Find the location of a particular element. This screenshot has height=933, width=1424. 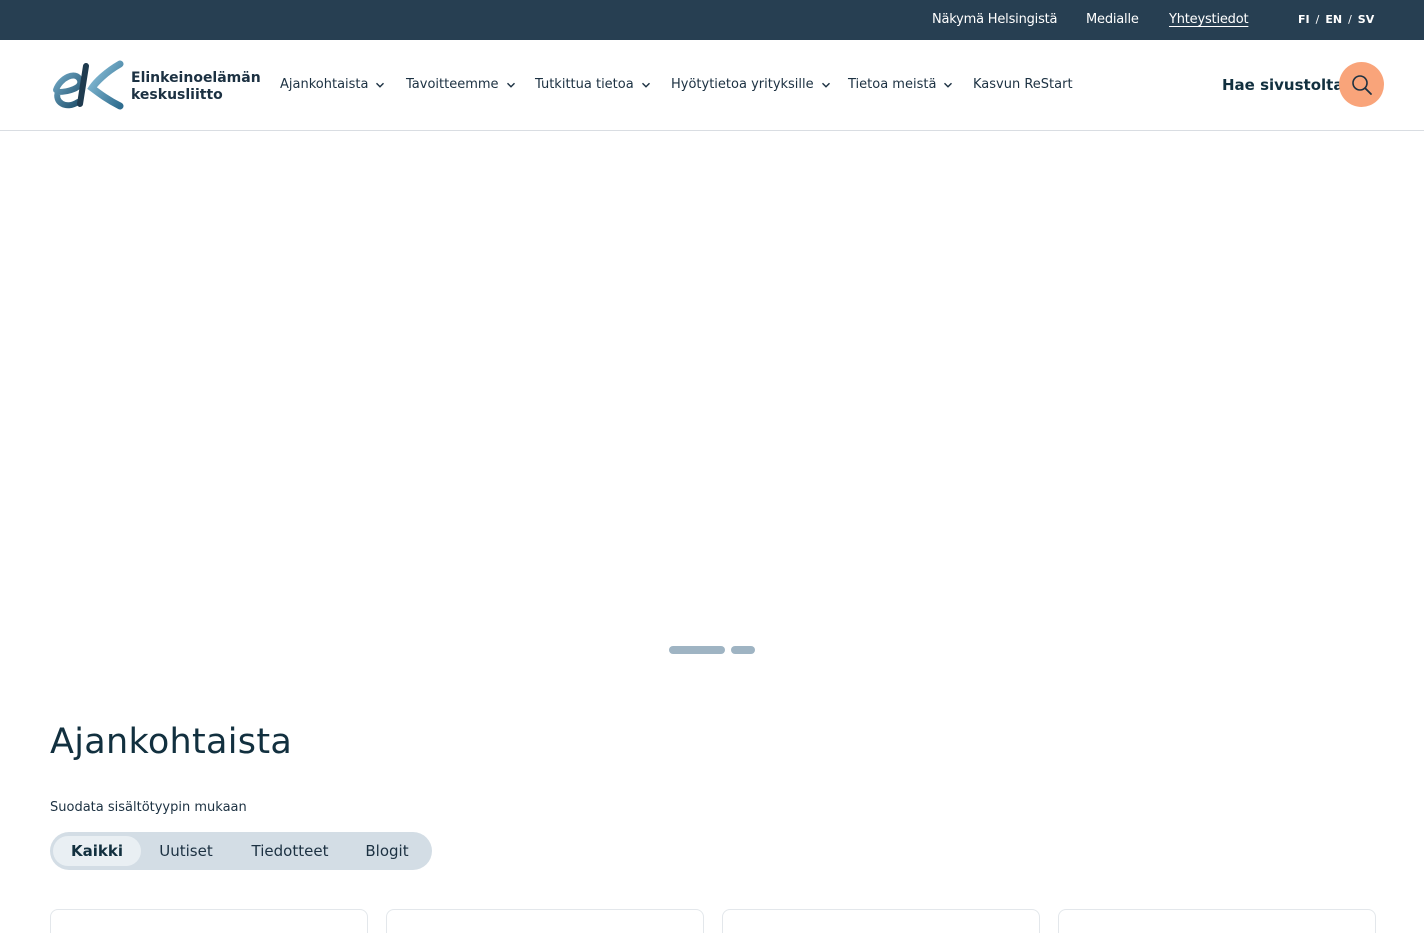

nav-label: Kasvun ReStart is located at coordinates (1023, 84).